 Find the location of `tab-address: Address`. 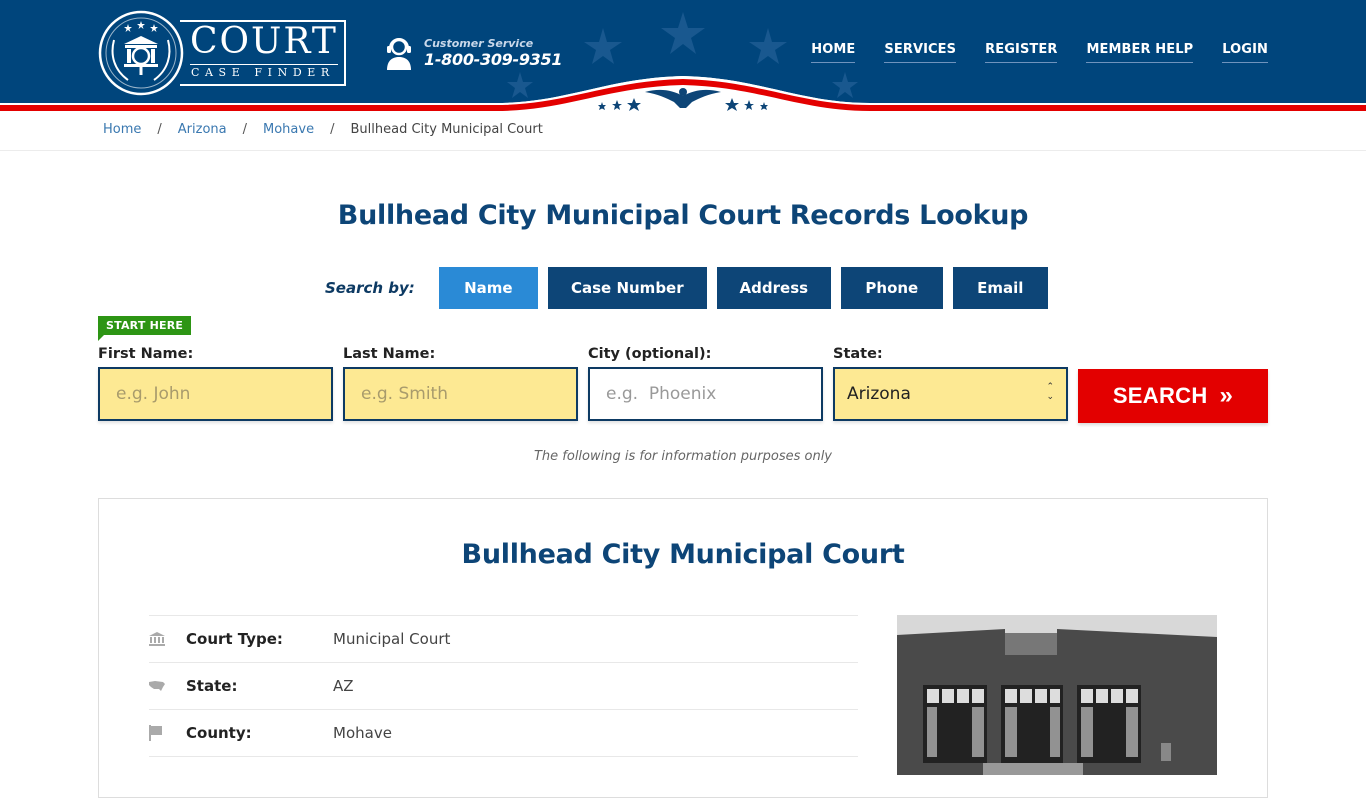

tab-address: Address is located at coordinates (773, 288).